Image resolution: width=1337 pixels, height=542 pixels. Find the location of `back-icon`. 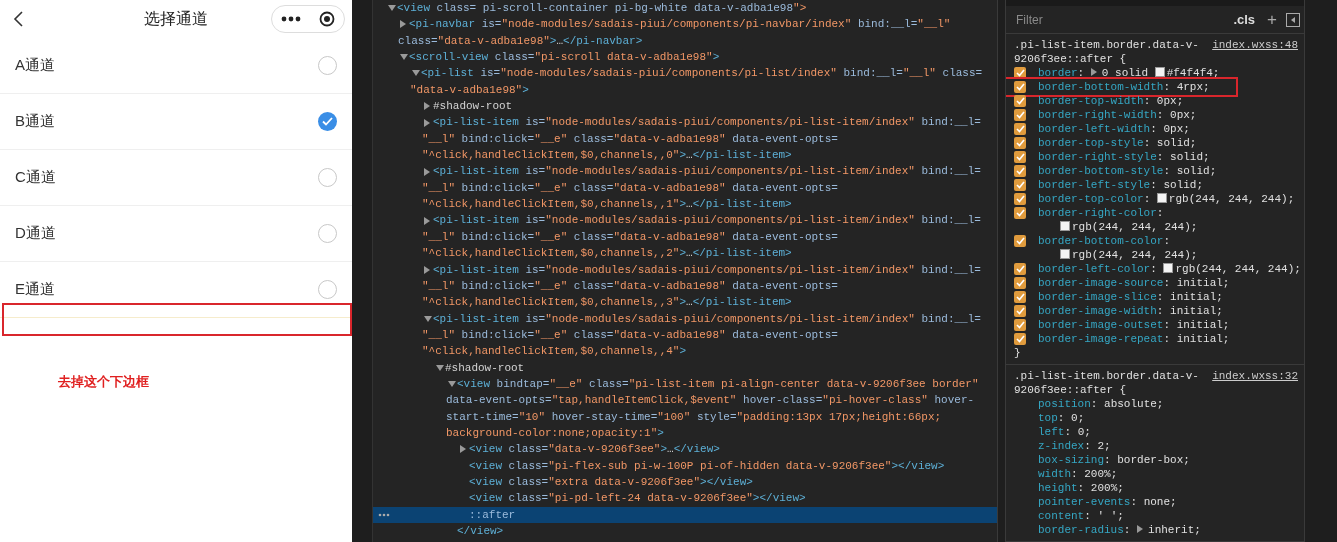

back-icon is located at coordinates (19, 19).